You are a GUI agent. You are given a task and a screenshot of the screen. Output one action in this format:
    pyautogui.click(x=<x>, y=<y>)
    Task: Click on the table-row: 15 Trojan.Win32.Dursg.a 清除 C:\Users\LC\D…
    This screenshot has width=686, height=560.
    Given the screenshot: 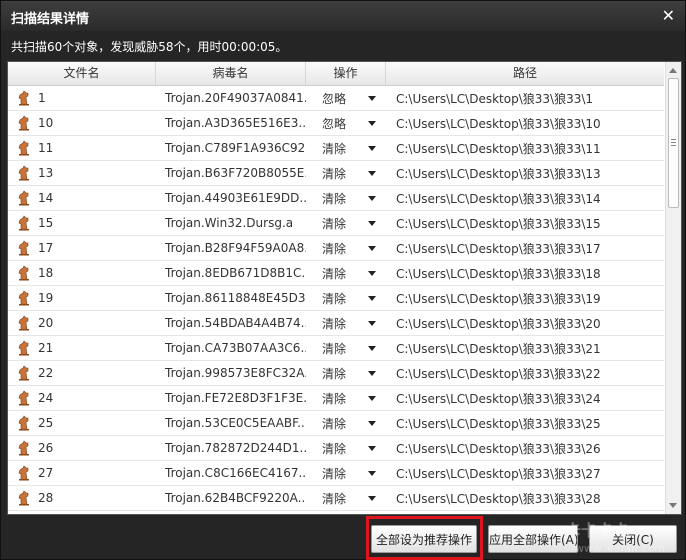 What is the action you would take?
    pyautogui.click(x=336, y=223)
    